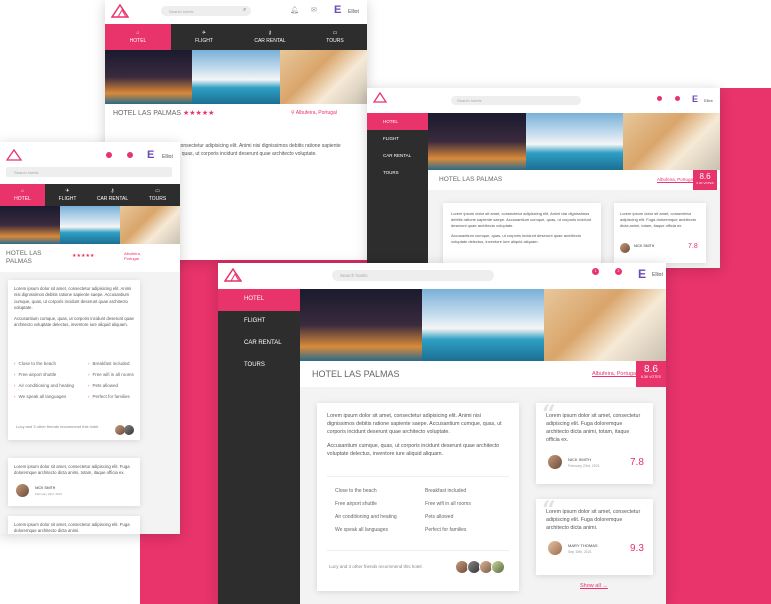  I want to click on amenity-item: Air conditioning and heating, so click(366, 517).